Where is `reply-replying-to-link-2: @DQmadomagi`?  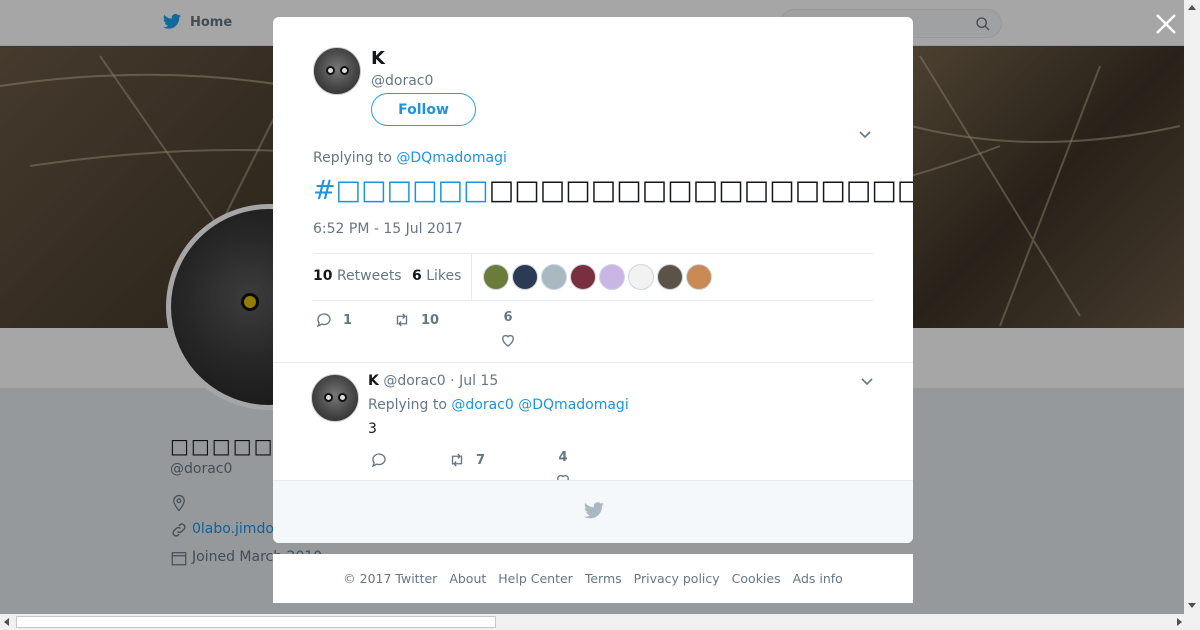 reply-replying-to-link-2: @DQmadomagi is located at coordinates (573, 405).